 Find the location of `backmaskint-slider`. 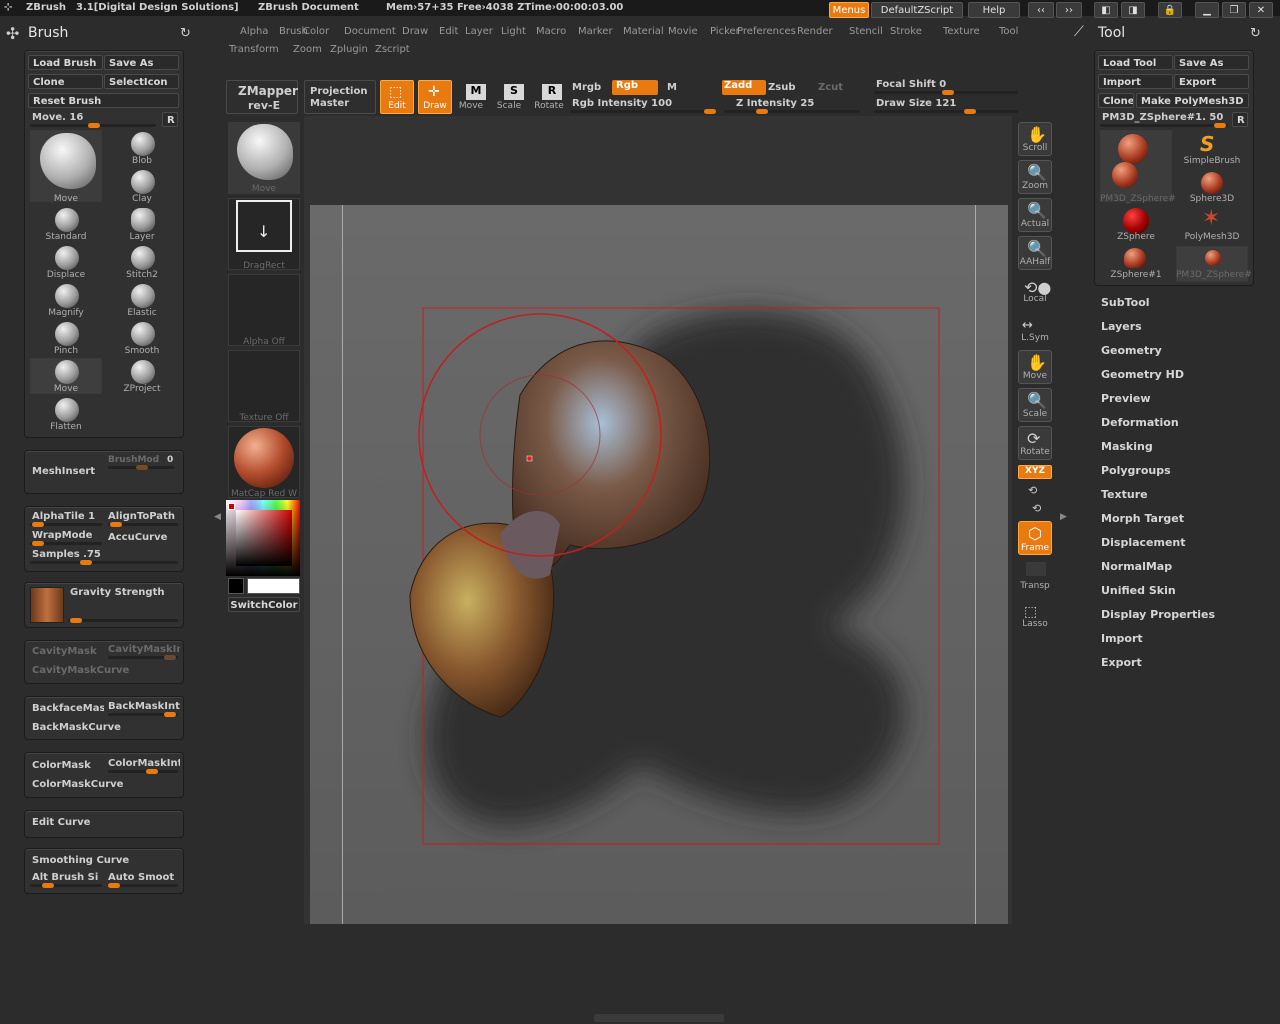

backmaskint-slider is located at coordinates (143, 714).